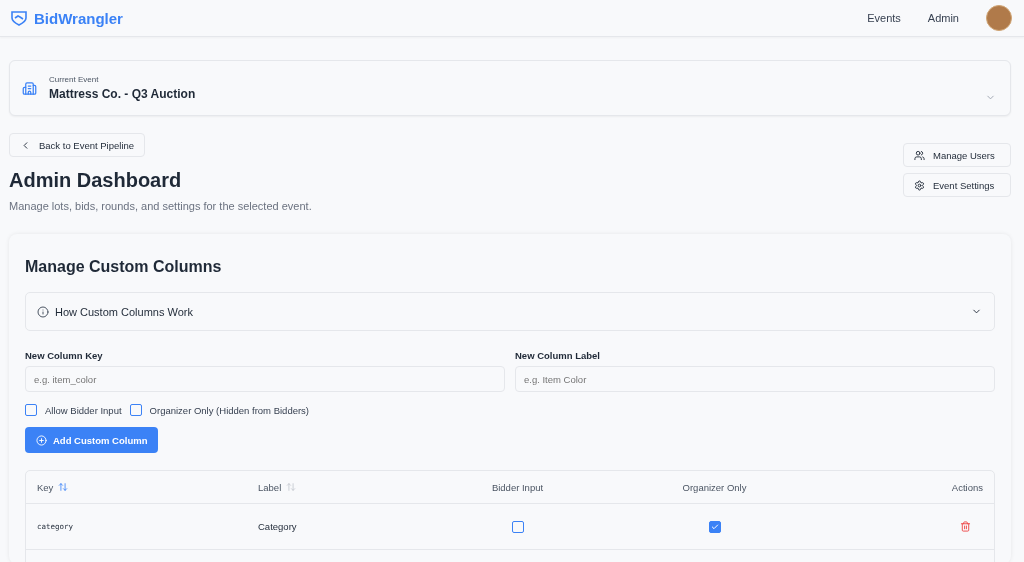  Describe the element at coordinates (277, 526) in the screenshot. I see `table-cell: Category` at that location.